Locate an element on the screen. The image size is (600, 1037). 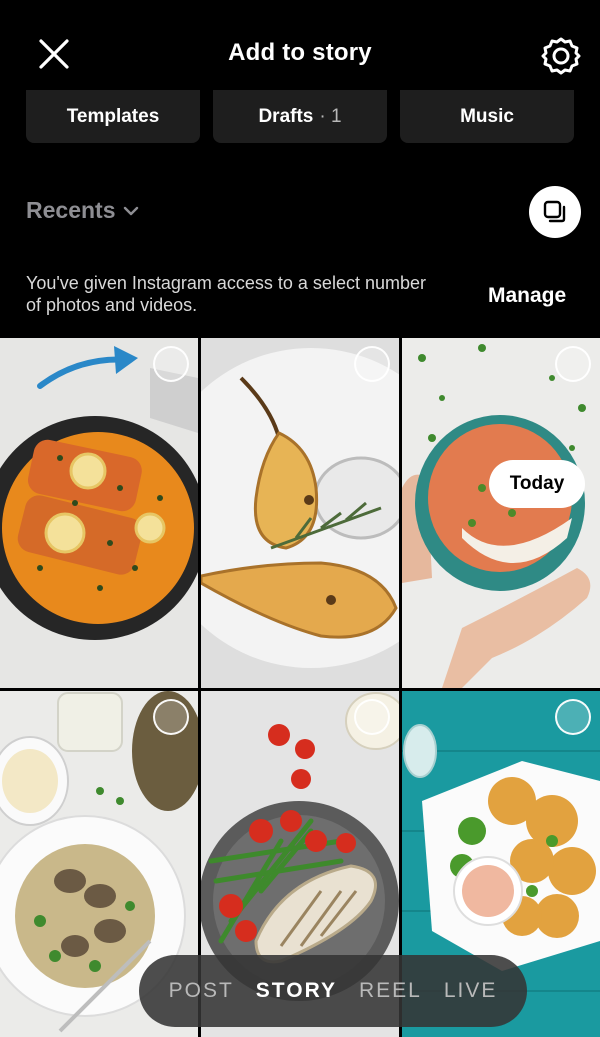
page-title: Add to story is located at coordinates (300, 52).